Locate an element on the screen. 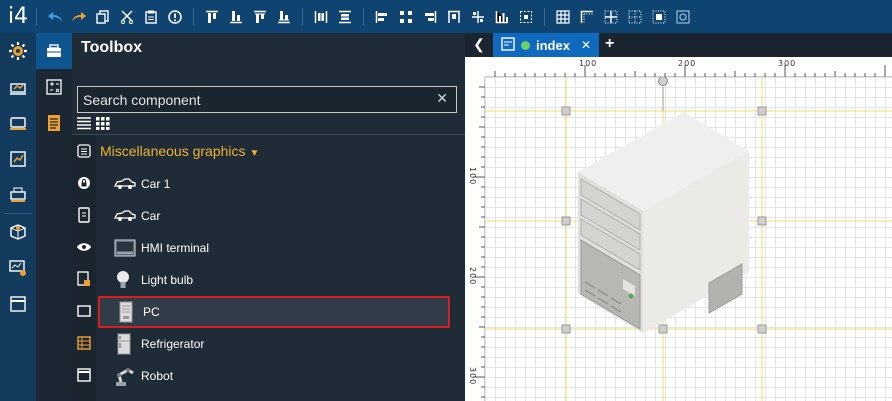  distribute-h-icon is located at coordinates (321, 17).